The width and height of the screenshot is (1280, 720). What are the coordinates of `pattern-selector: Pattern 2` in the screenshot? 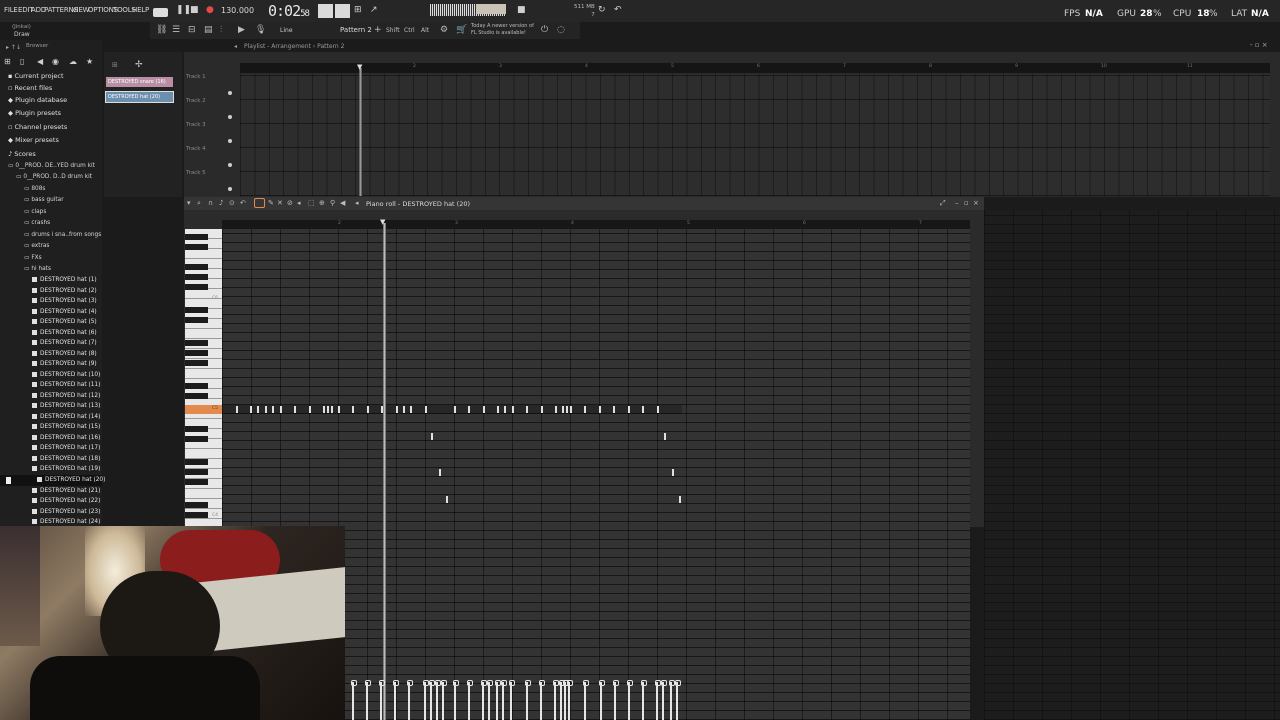 It's located at (356, 30).